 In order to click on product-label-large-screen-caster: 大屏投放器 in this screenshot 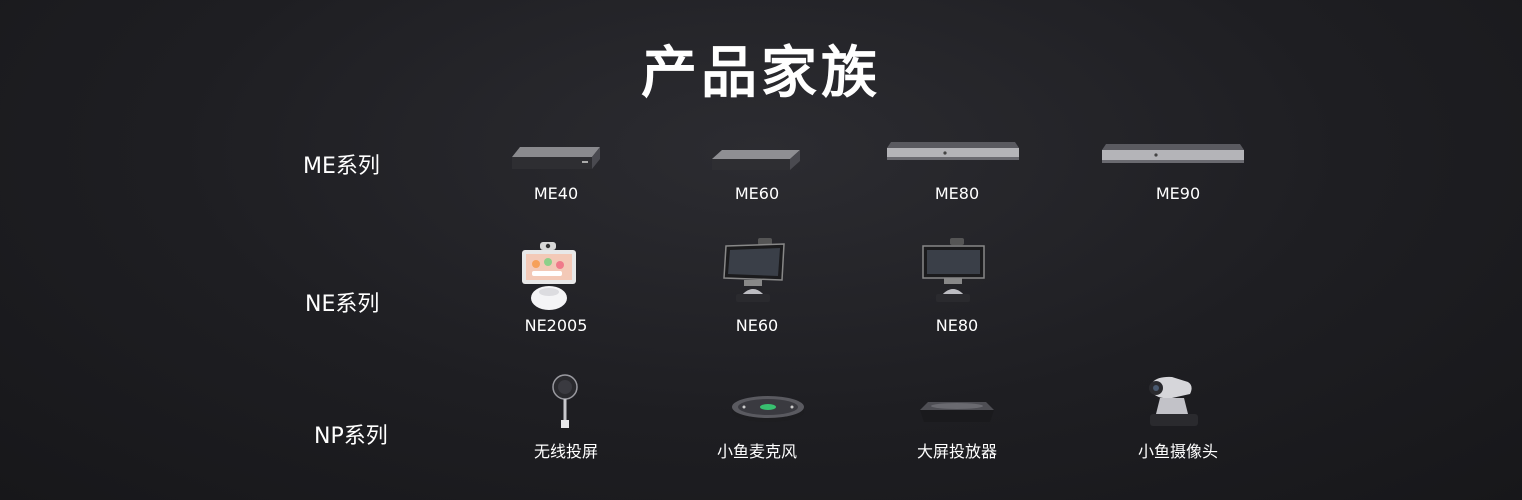, I will do `click(957, 451)`.